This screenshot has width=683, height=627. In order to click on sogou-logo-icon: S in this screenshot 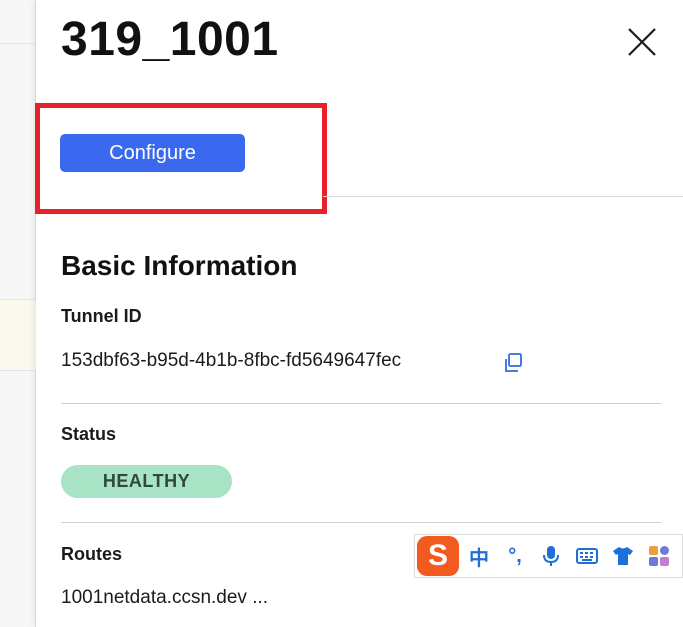, I will do `click(438, 556)`.